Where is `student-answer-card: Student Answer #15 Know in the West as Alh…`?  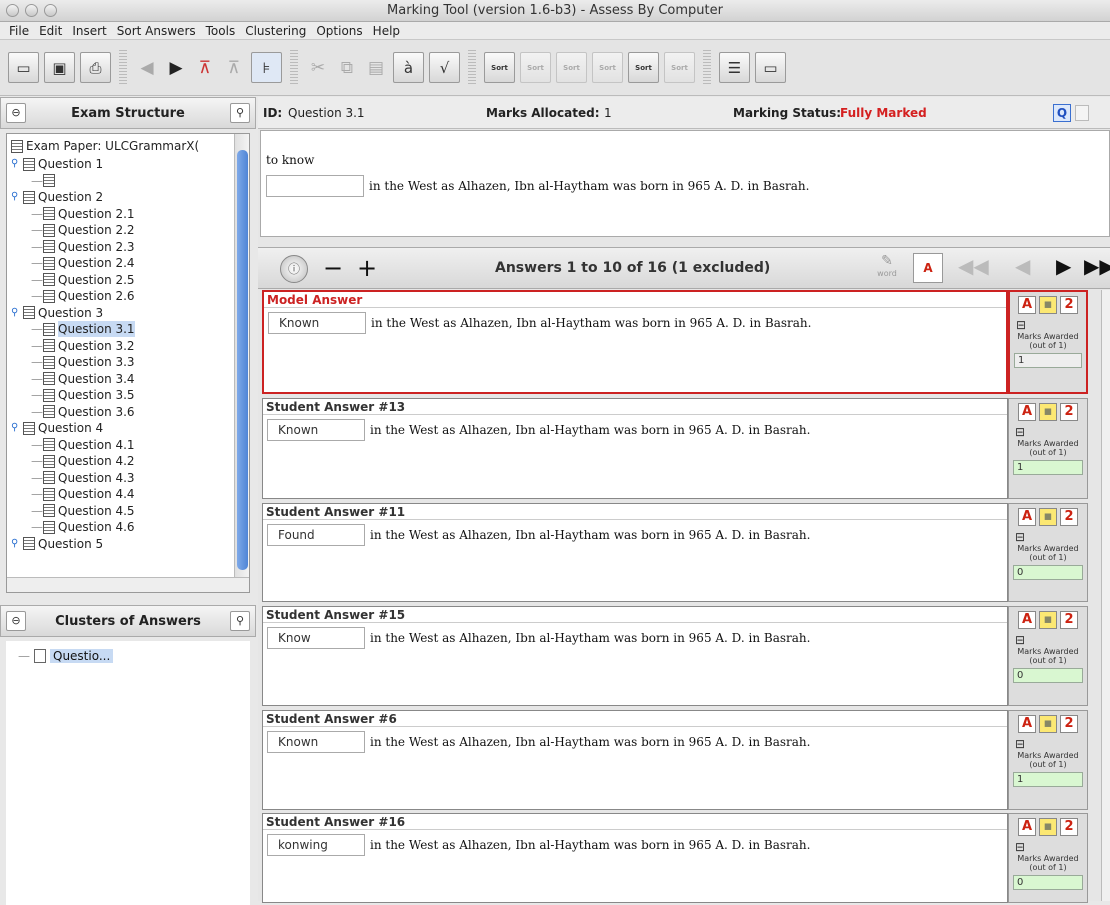
student-answer-card: Student Answer #15 Know in the West as Alh… is located at coordinates (635, 656).